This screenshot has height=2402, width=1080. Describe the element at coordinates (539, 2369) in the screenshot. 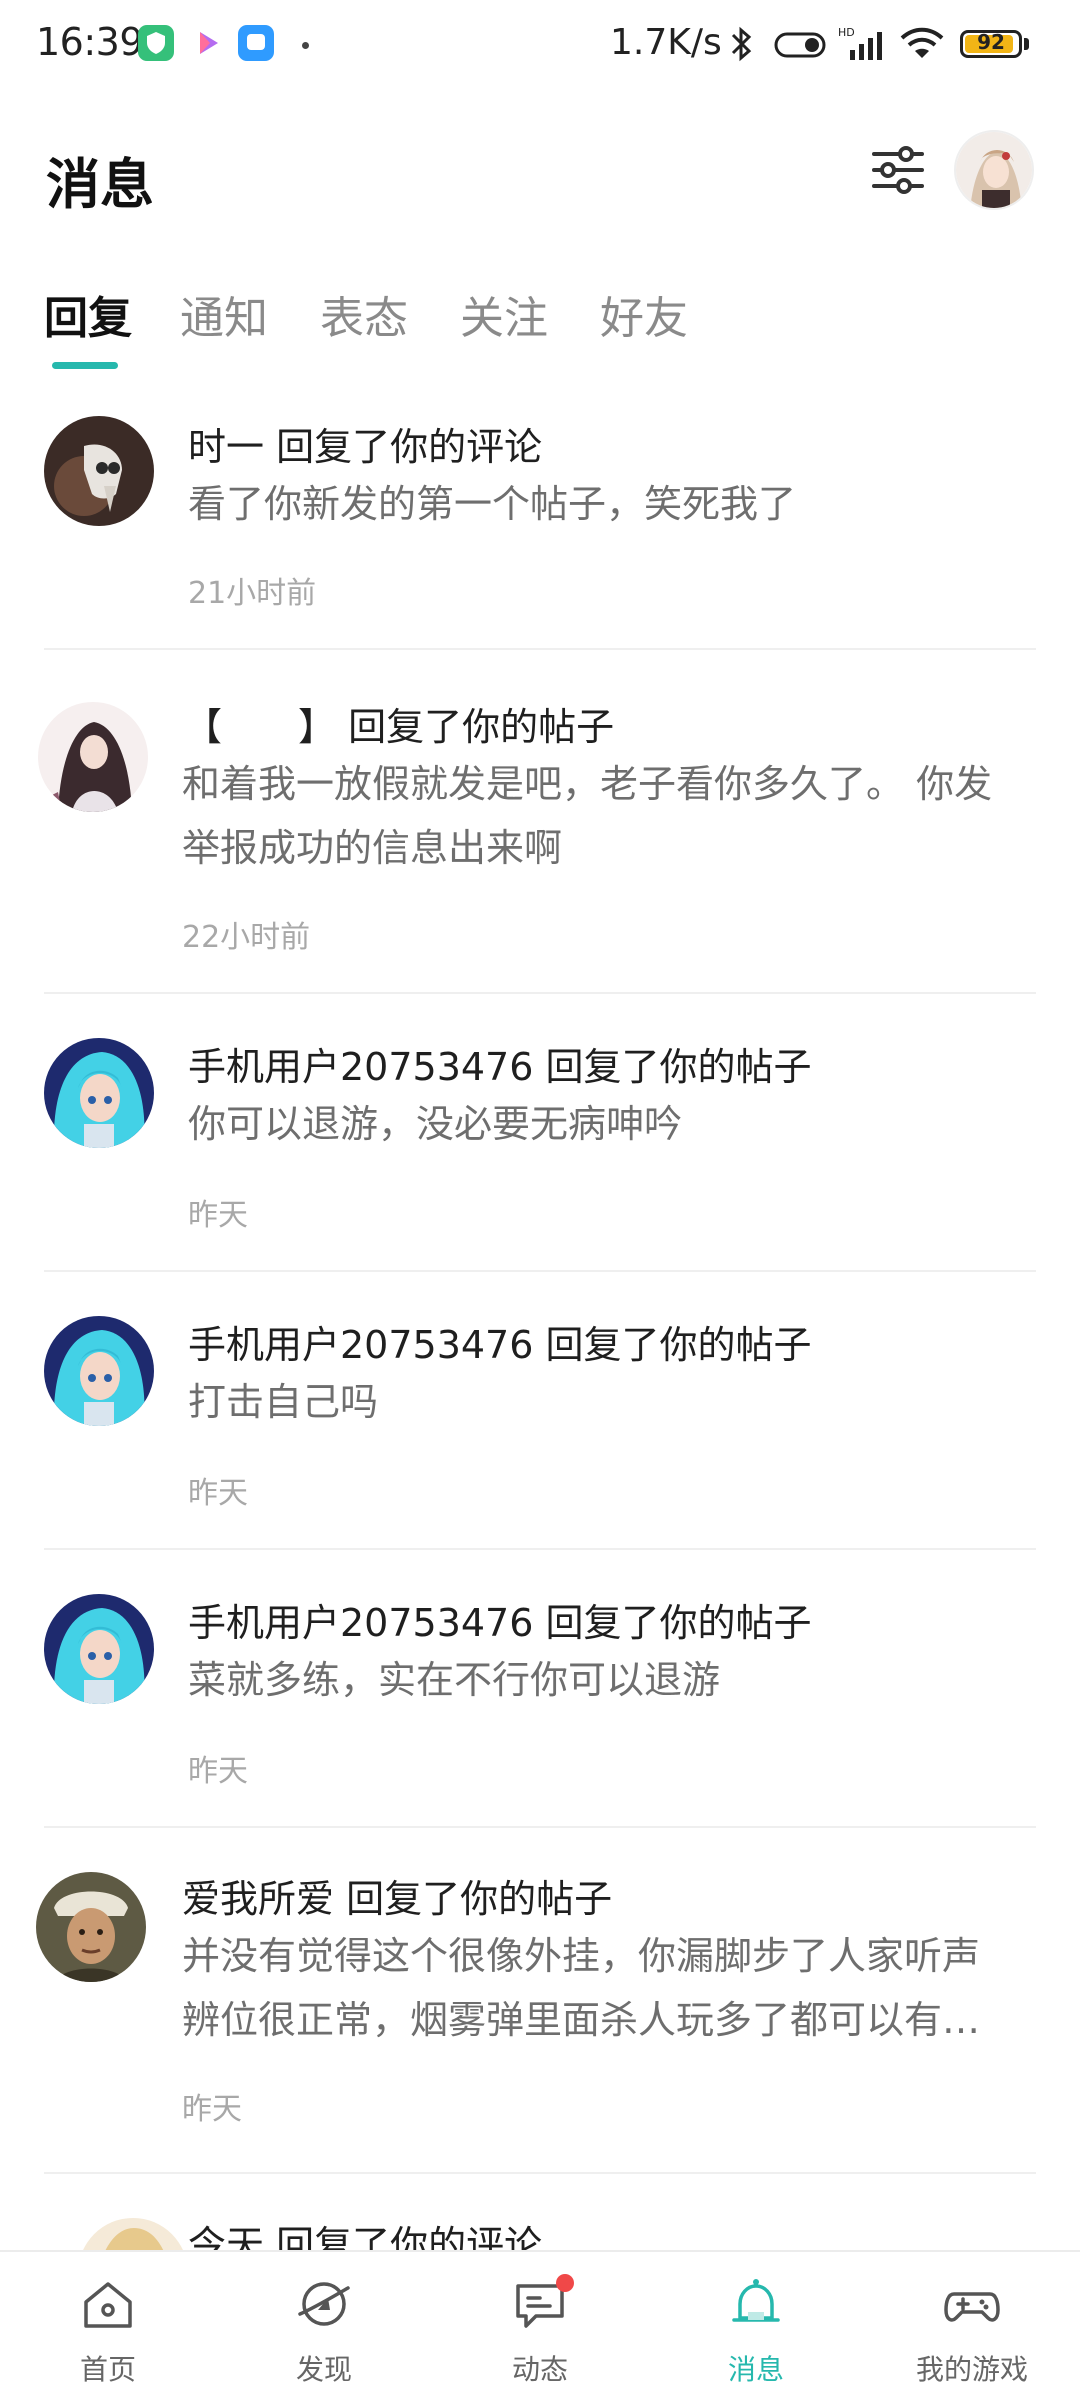

I see `nav-feed-label: 动态` at that location.